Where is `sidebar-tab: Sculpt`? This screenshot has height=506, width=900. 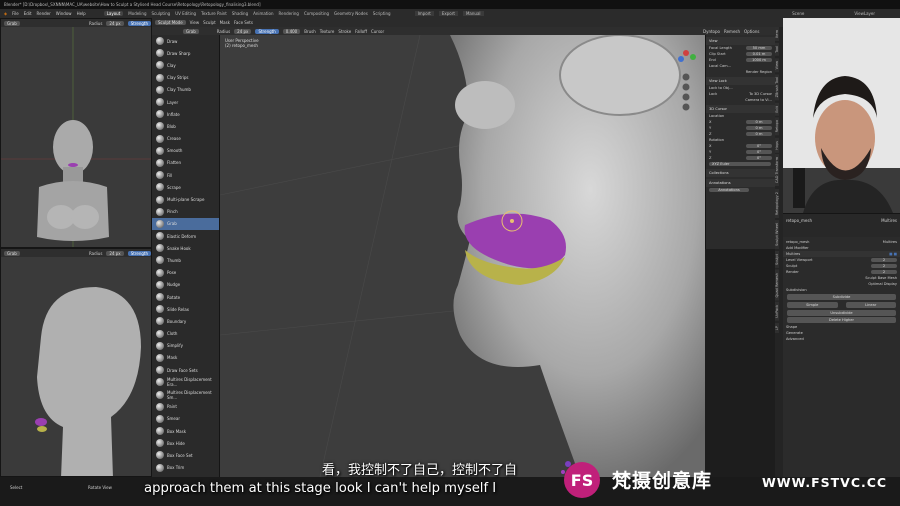 sidebar-tab: Sculpt is located at coordinates (777, 259).